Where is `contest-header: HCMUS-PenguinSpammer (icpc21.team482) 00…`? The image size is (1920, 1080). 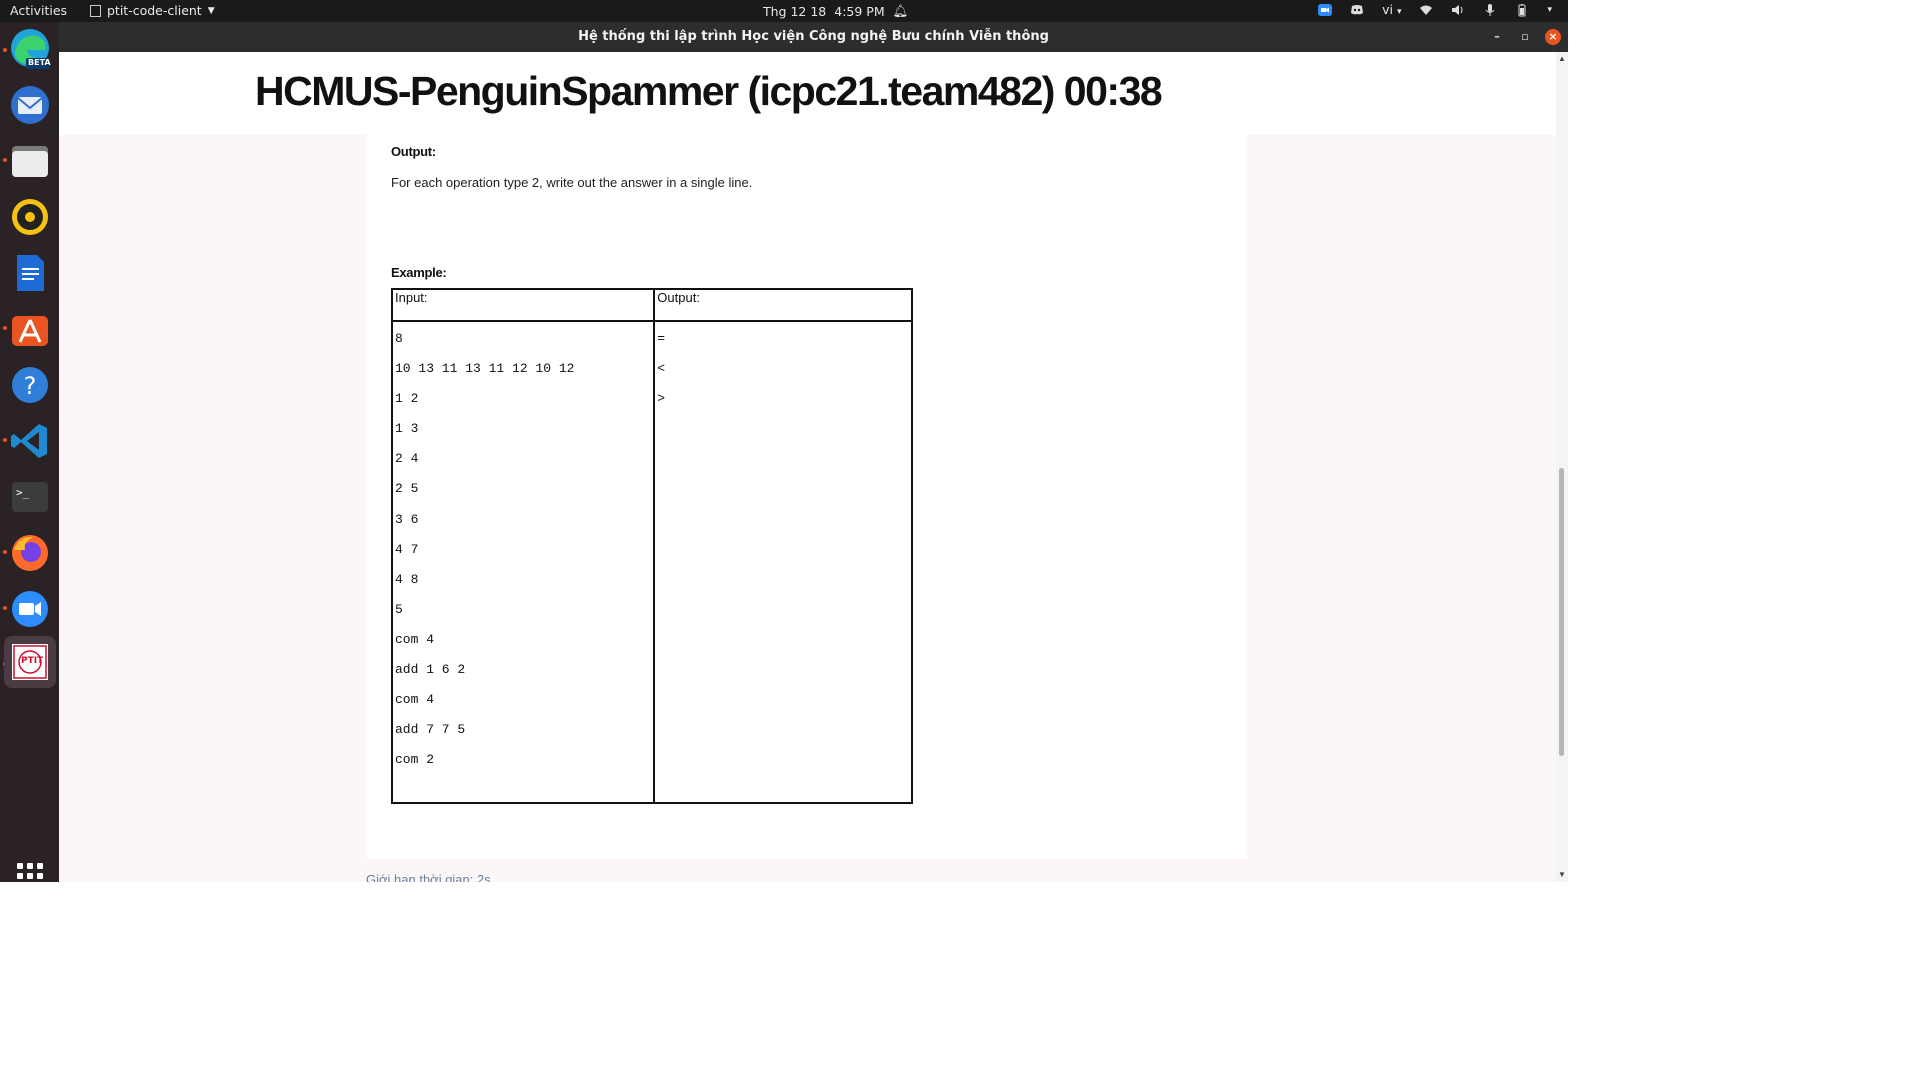 contest-header: HCMUS-PenguinSpammer (icpc21.team482) 00… is located at coordinates (807, 93).